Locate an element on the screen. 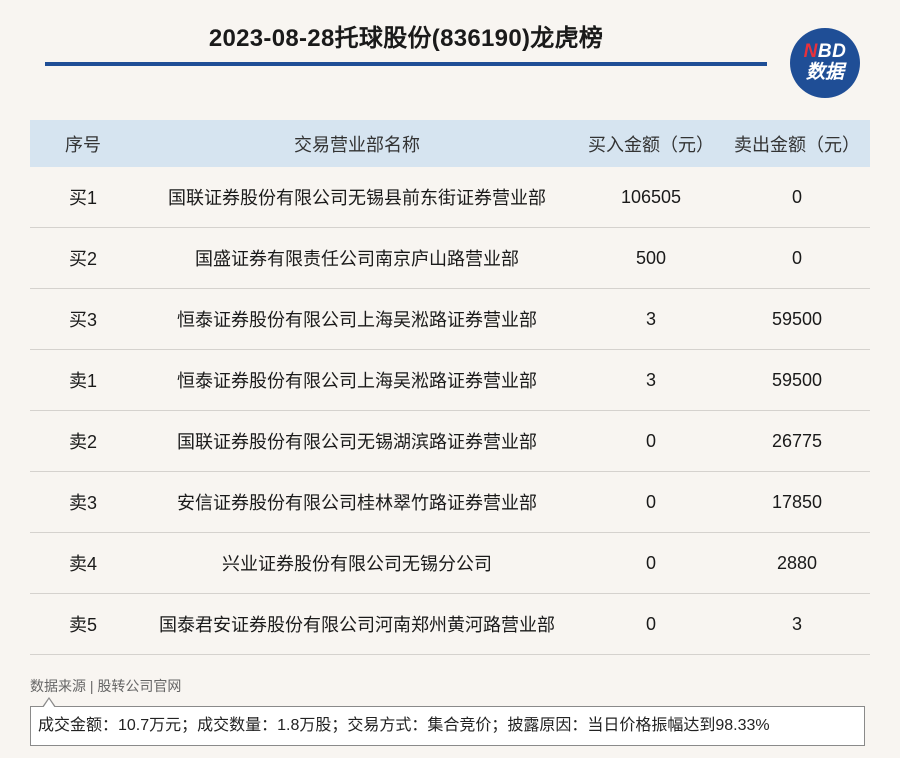  table-row: 卖1 恒泰证券股份有限公司上海吴淞路证券营业部 3 59500 is located at coordinates (450, 380).